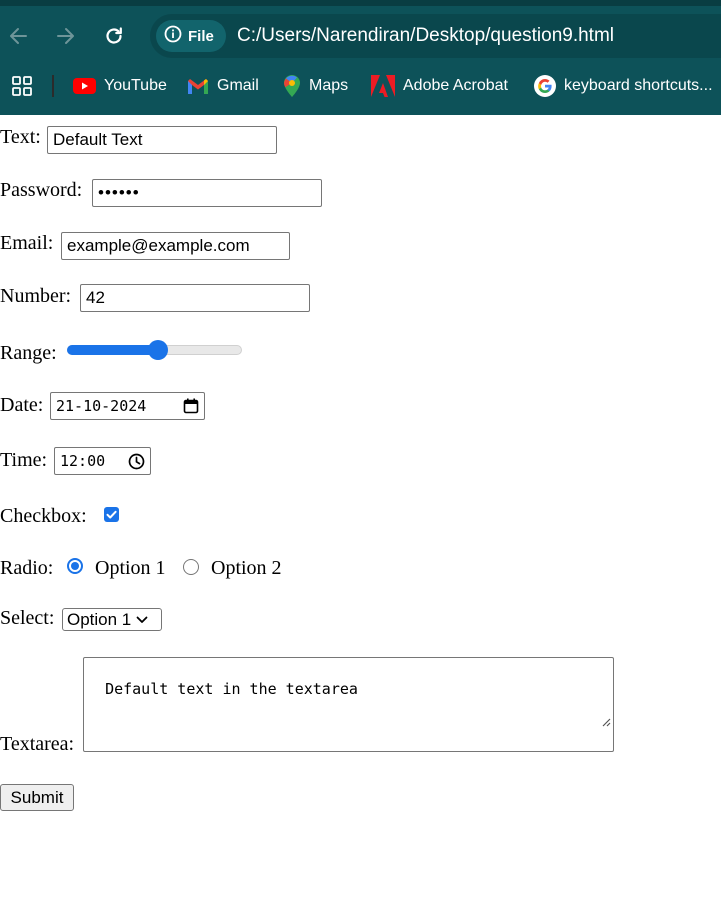 This screenshot has height=910, width=721. I want to click on radio-option-1-label: Option 1, so click(130, 568).